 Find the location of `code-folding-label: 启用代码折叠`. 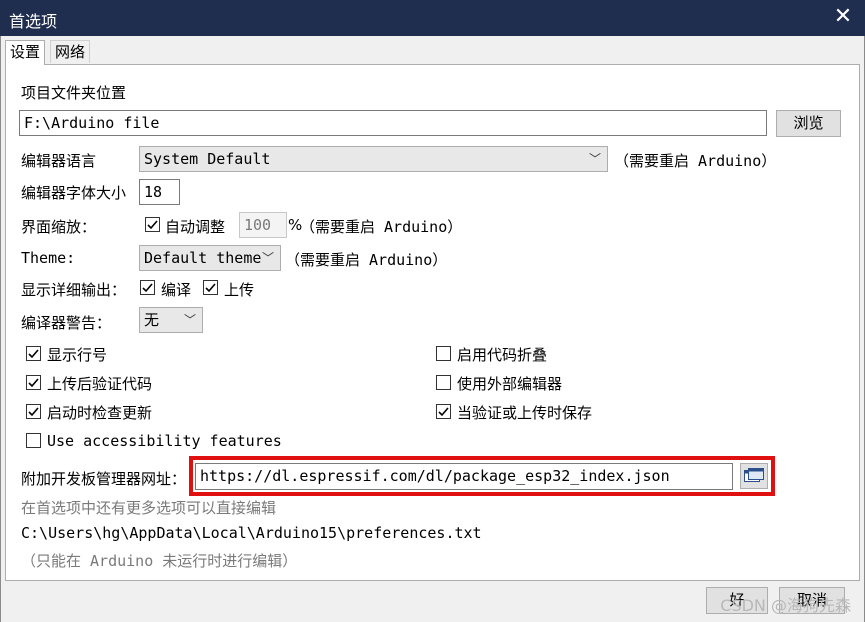

code-folding-label: 启用代码折叠 is located at coordinates (502, 355).